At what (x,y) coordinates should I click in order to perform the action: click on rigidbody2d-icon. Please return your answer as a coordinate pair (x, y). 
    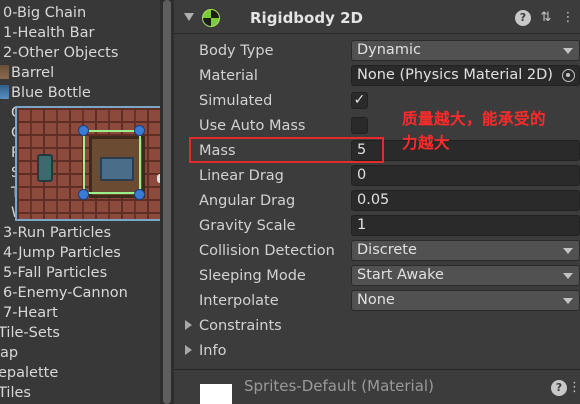
    Looking at the image, I should click on (211, 18).